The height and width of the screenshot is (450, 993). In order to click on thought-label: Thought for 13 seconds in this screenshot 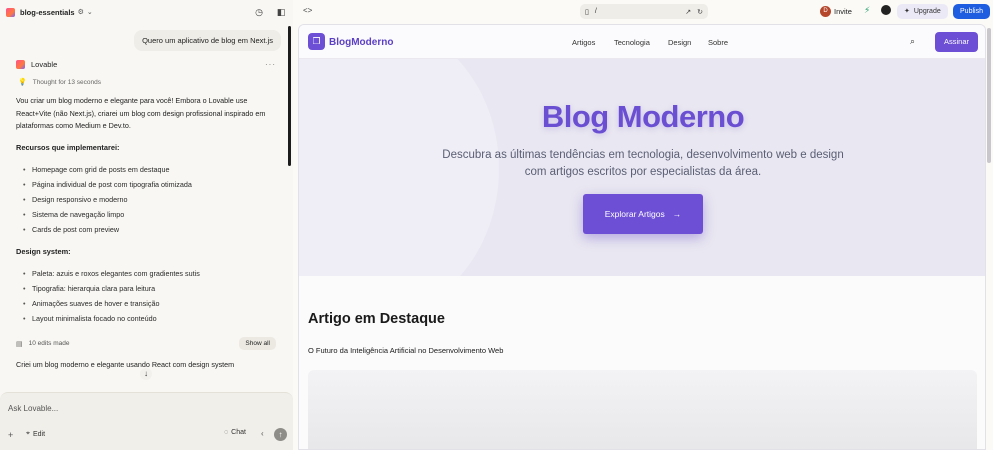, I will do `click(67, 82)`.